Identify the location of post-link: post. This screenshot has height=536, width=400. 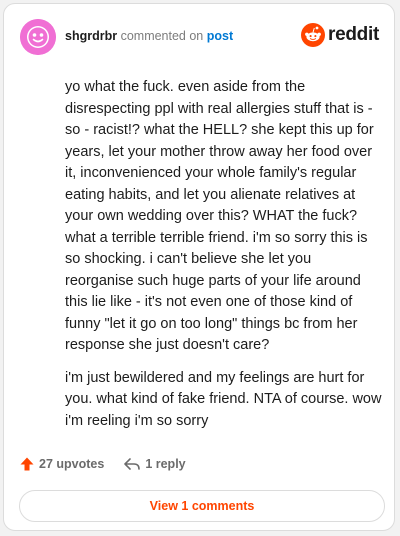
(220, 36).